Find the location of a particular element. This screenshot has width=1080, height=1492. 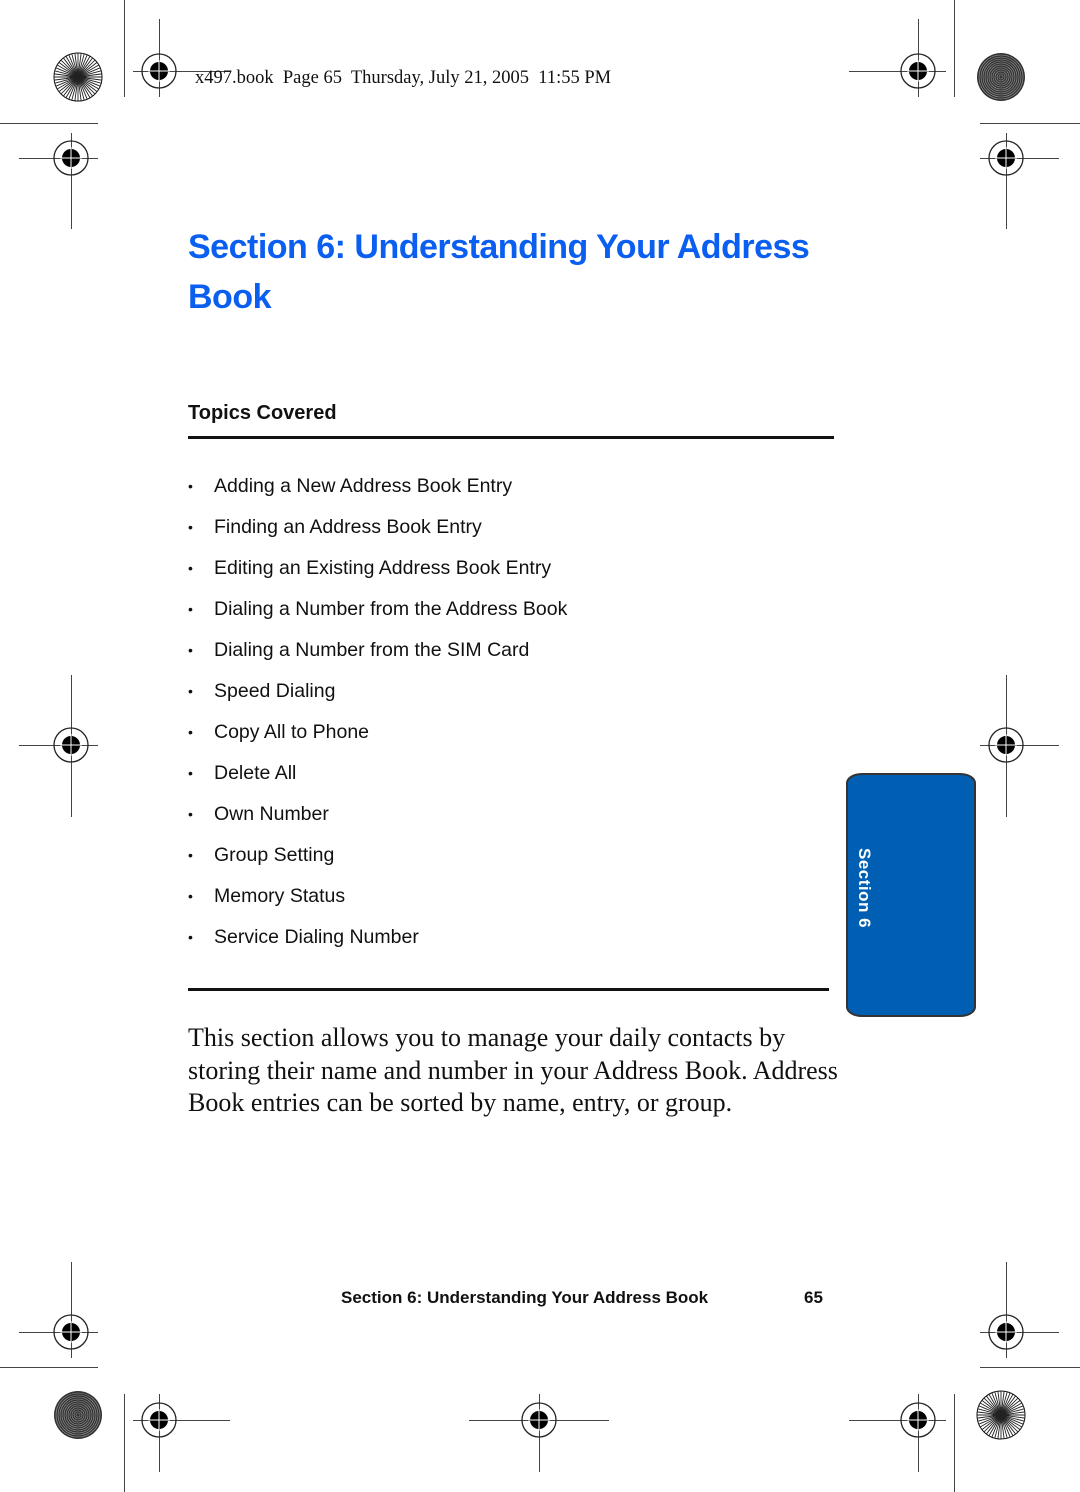

topic-item: • Dialing a Number from the SIM Card is located at coordinates (377, 654).